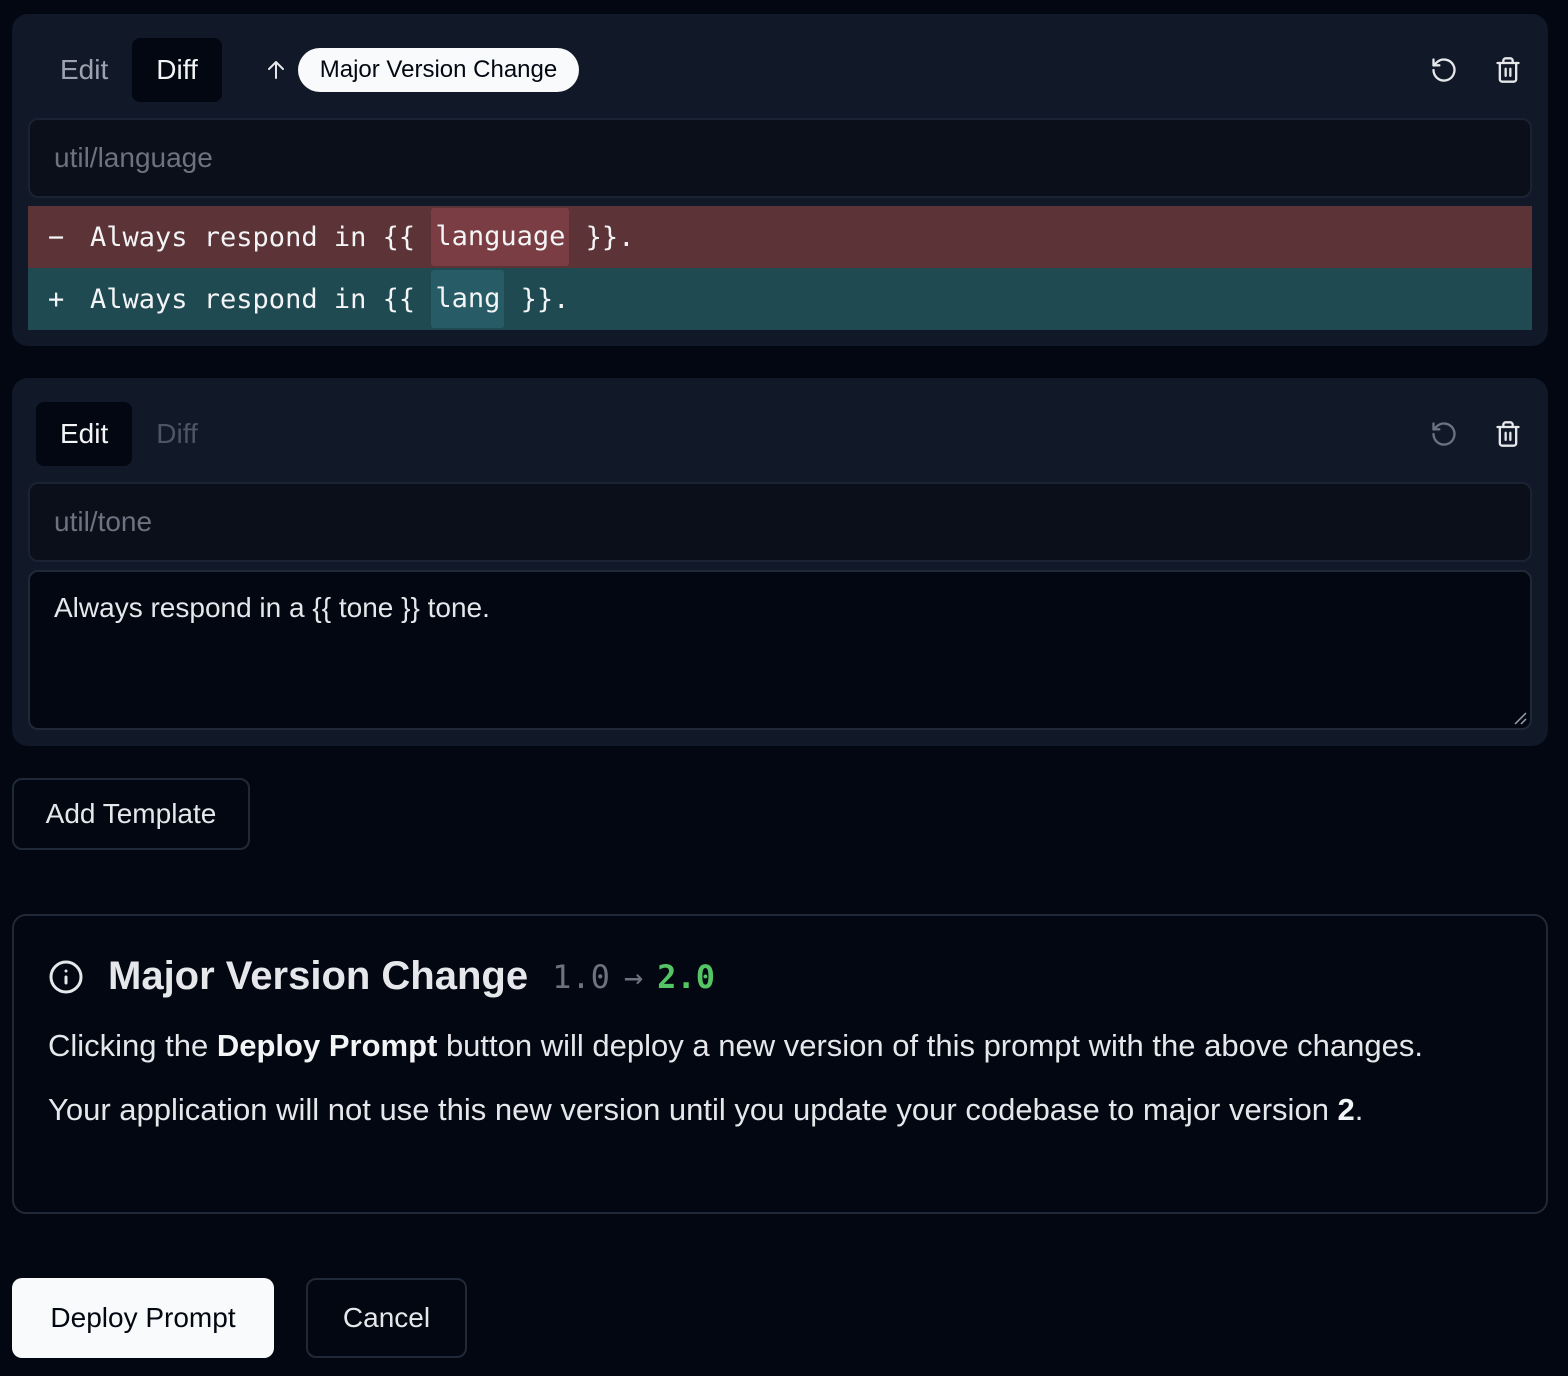 The width and height of the screenshot is (1568, 1376). I want to click on diff-line-removed: − Always respond in {{ language }}., so click(780, 237).